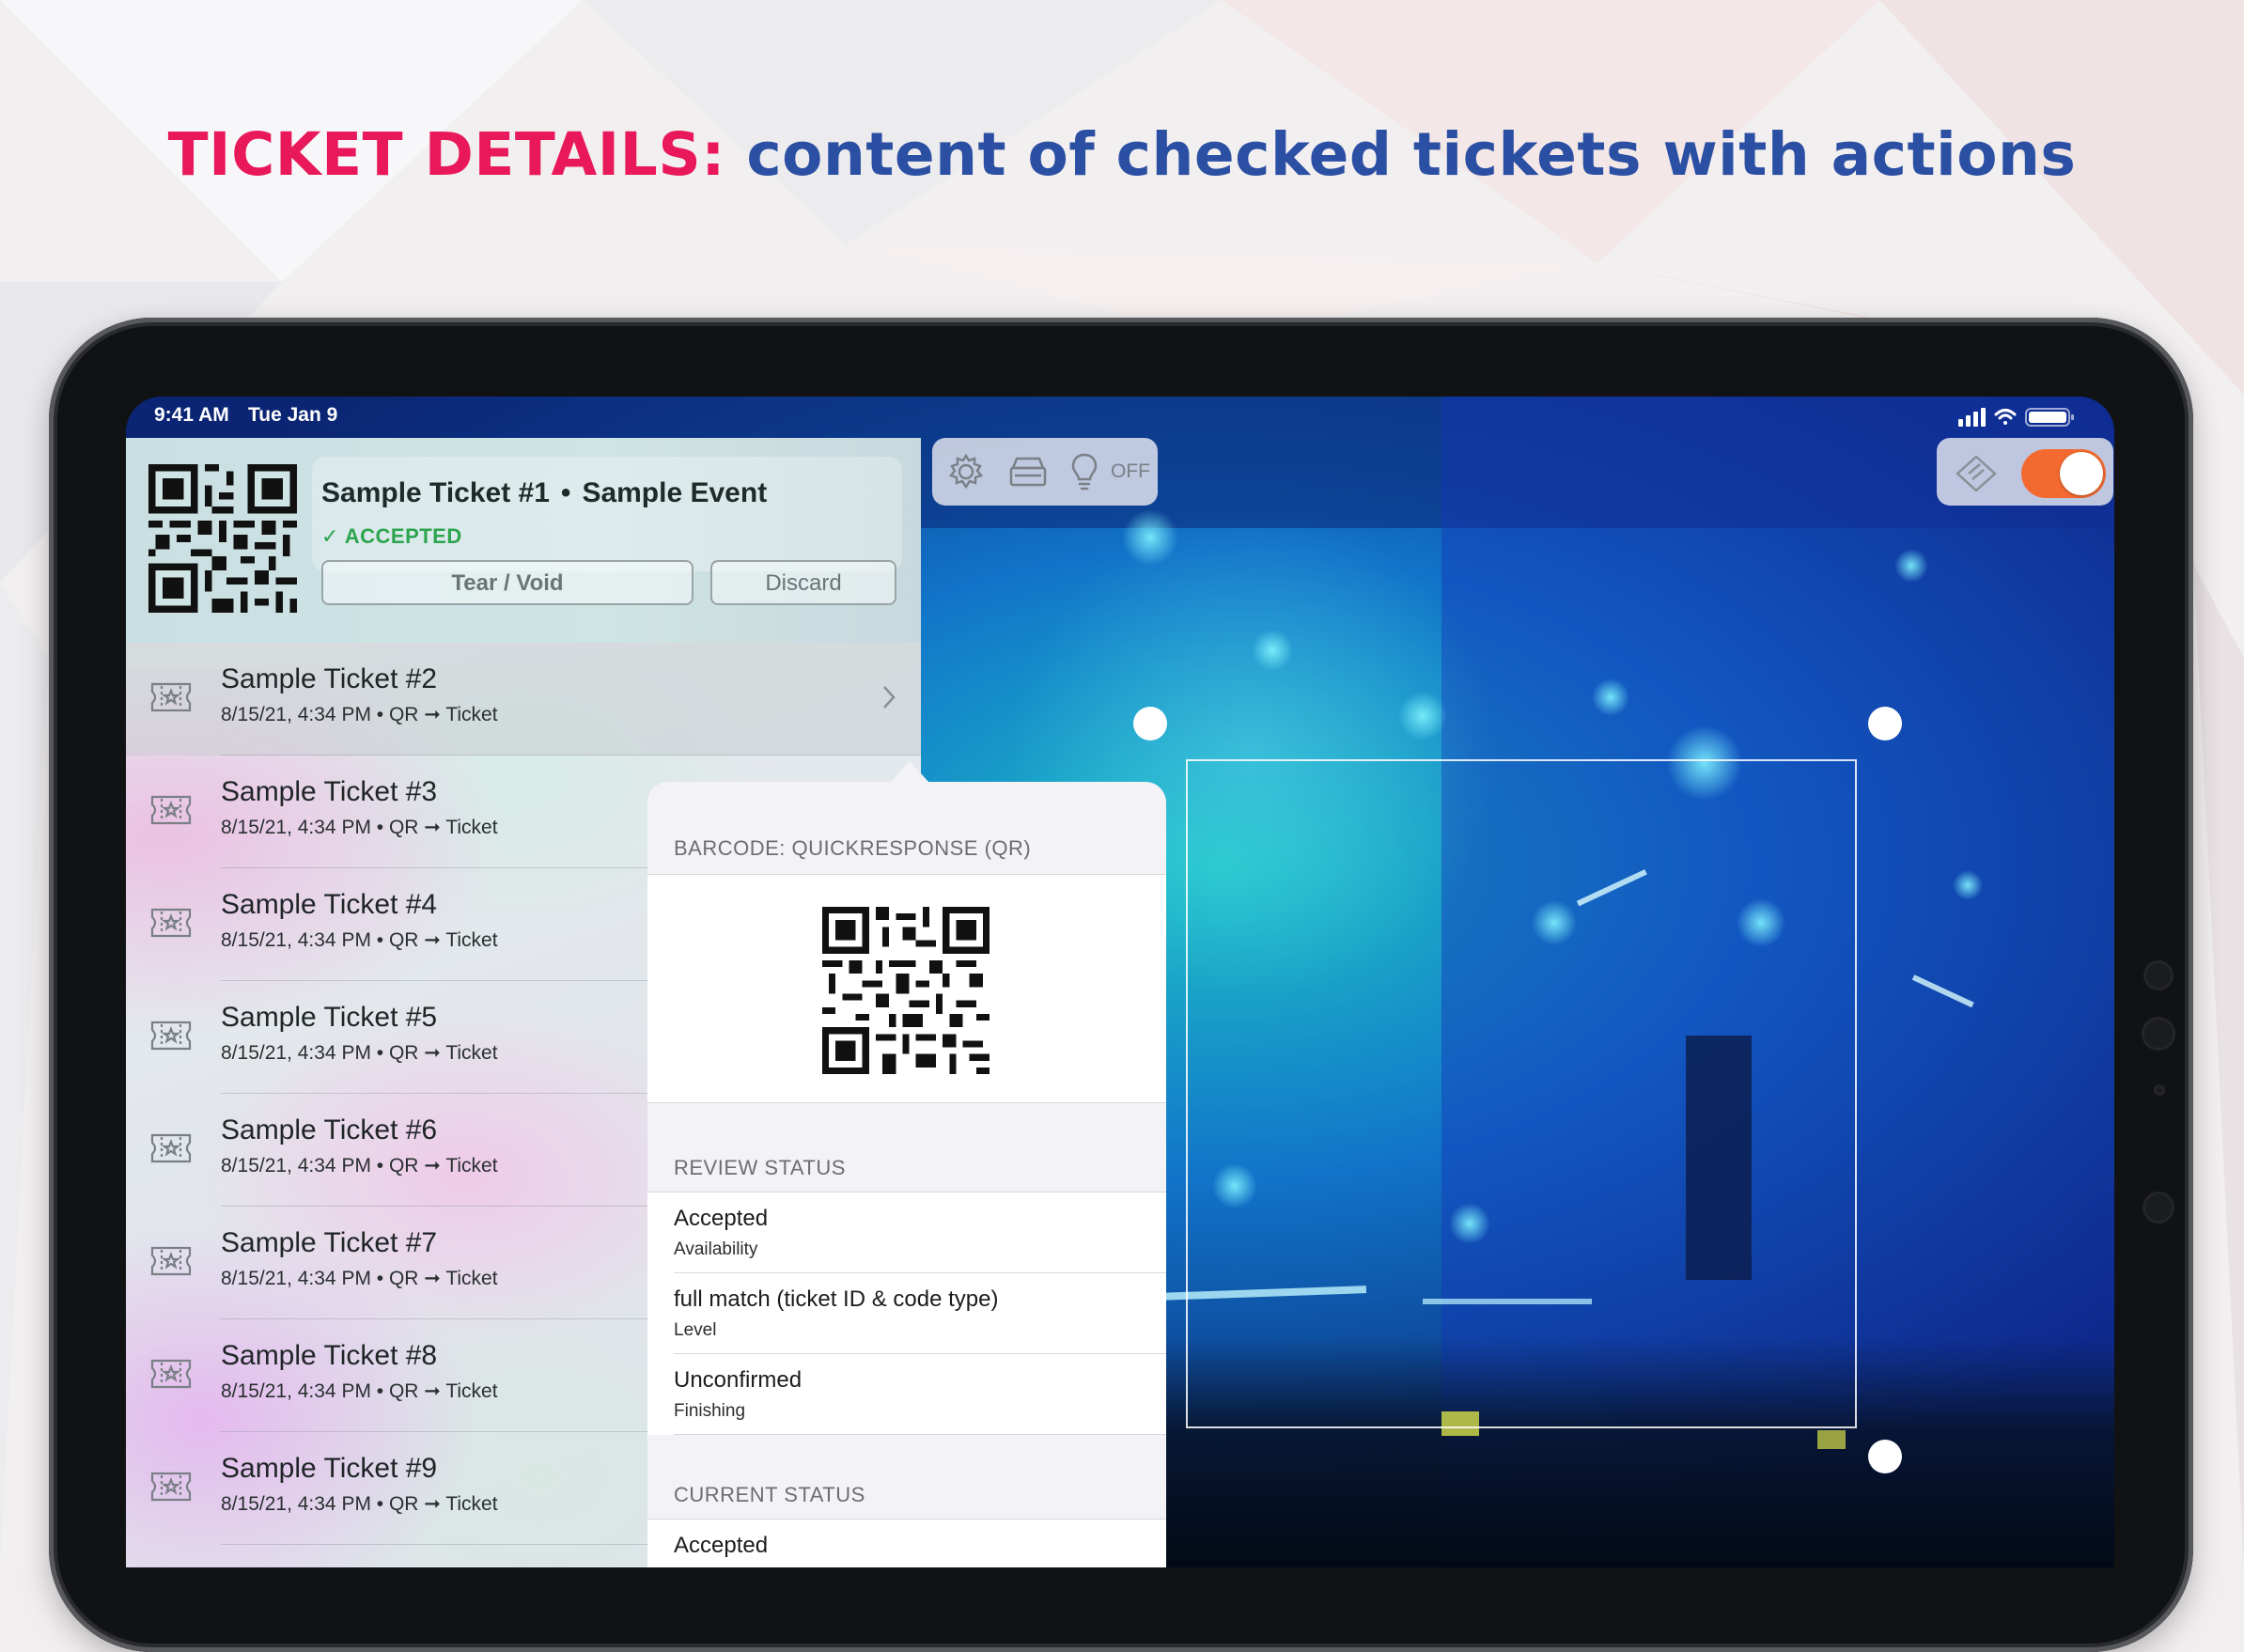 The width and height of the screenshot is (2244, 1652). Describe the element at coordinates (1150, 723) in the screenshot. I see `scan-handle-top-left` at that location.